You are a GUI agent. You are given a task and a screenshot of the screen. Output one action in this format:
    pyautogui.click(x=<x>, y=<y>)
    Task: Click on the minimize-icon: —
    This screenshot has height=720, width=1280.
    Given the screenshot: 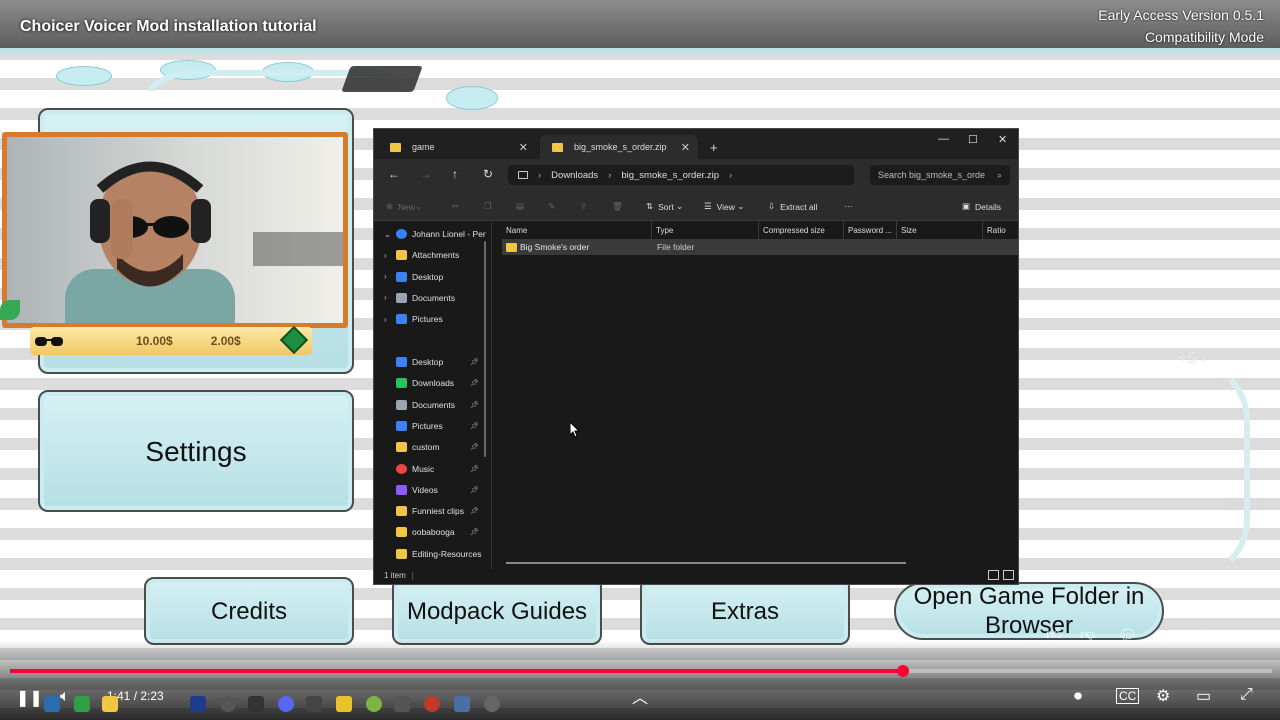 What is the action you would take?
    pyautogui.click(x=943, y=139)
    